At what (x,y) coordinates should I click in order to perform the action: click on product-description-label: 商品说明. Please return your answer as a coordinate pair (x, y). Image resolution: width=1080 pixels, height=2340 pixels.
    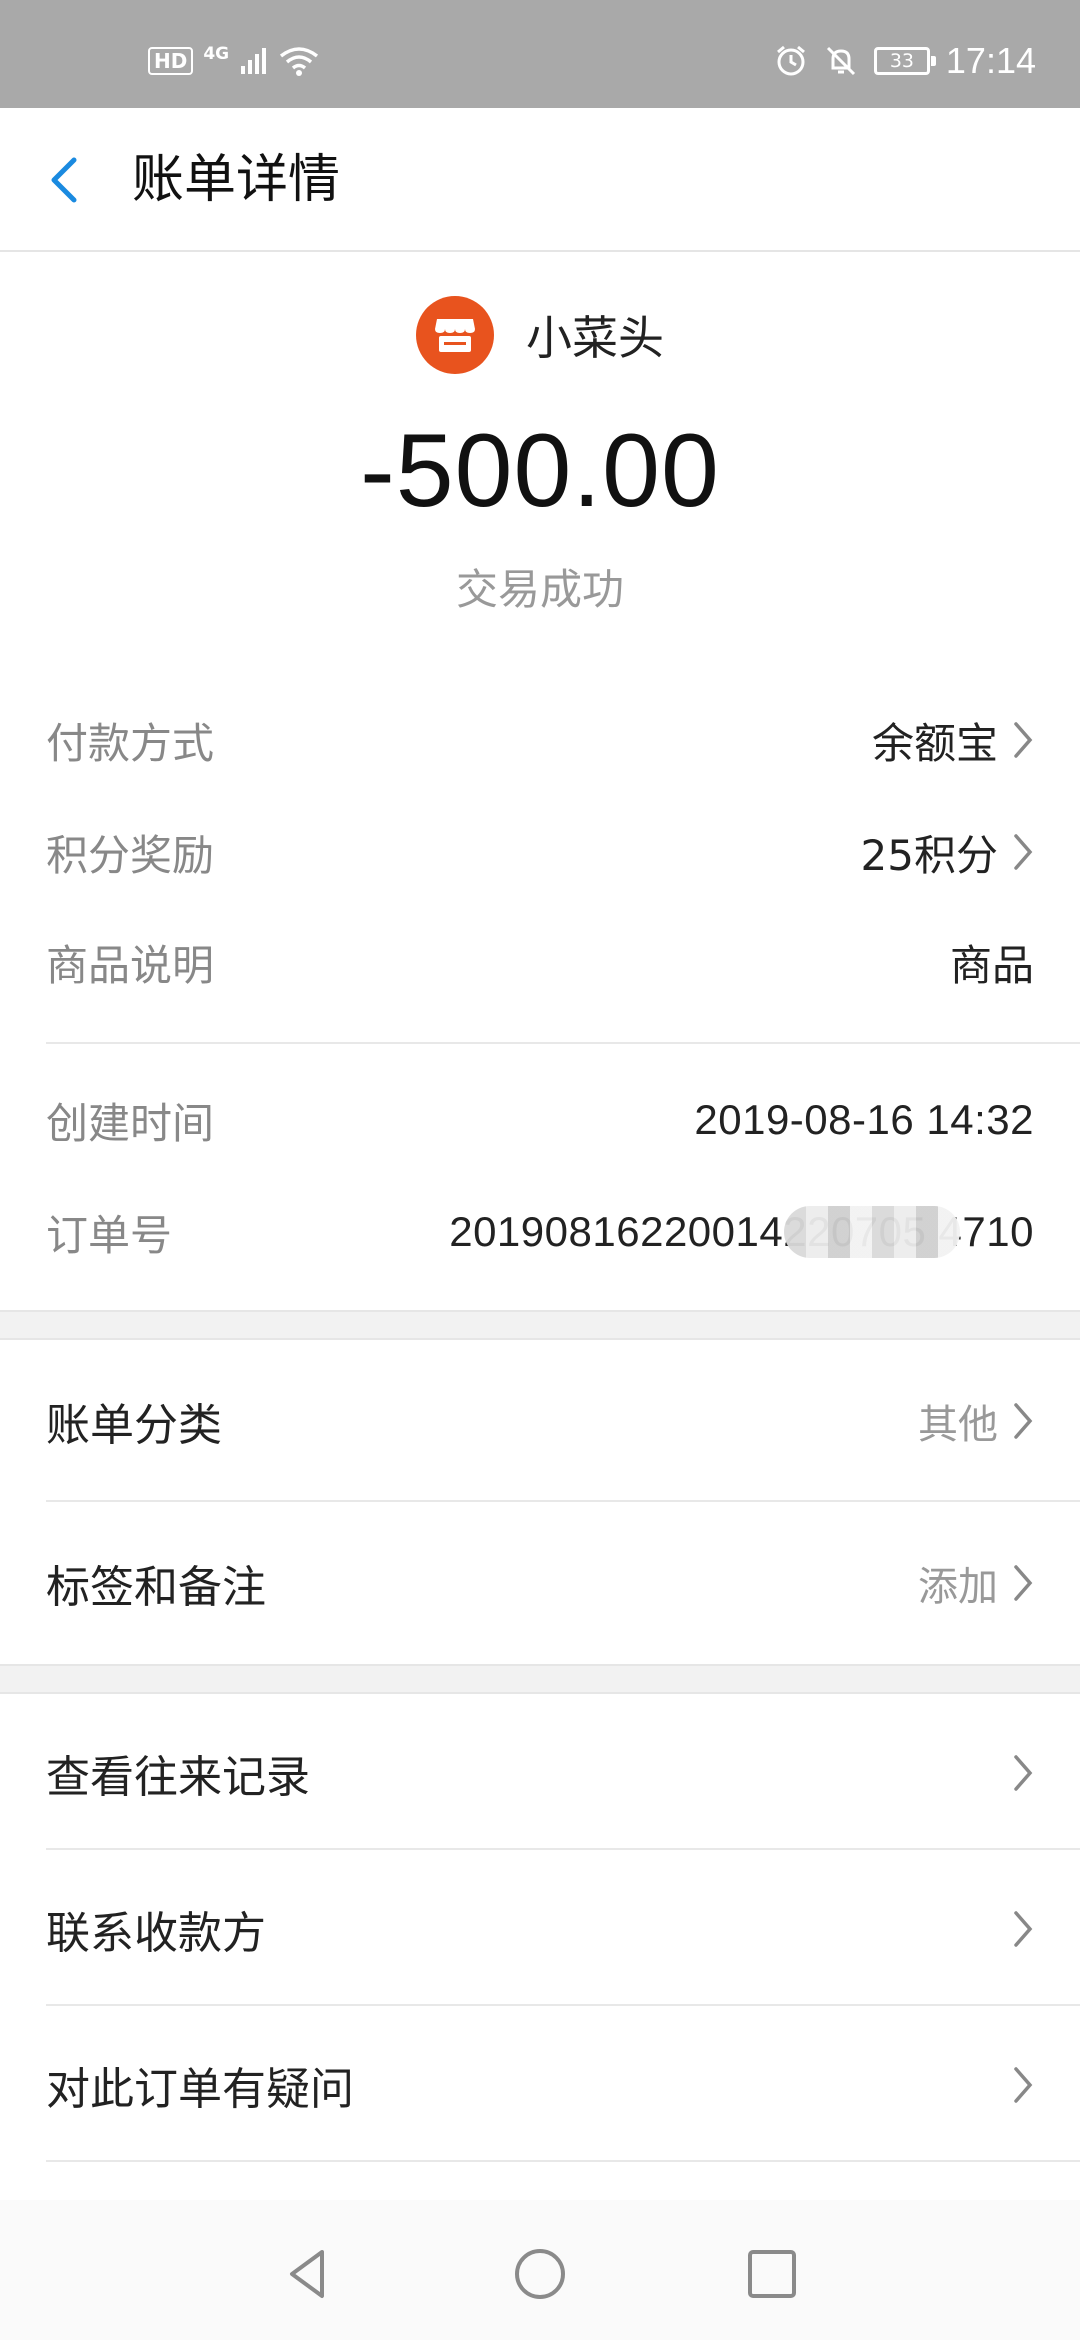
    Looking at the image, I should click on (130, 965).